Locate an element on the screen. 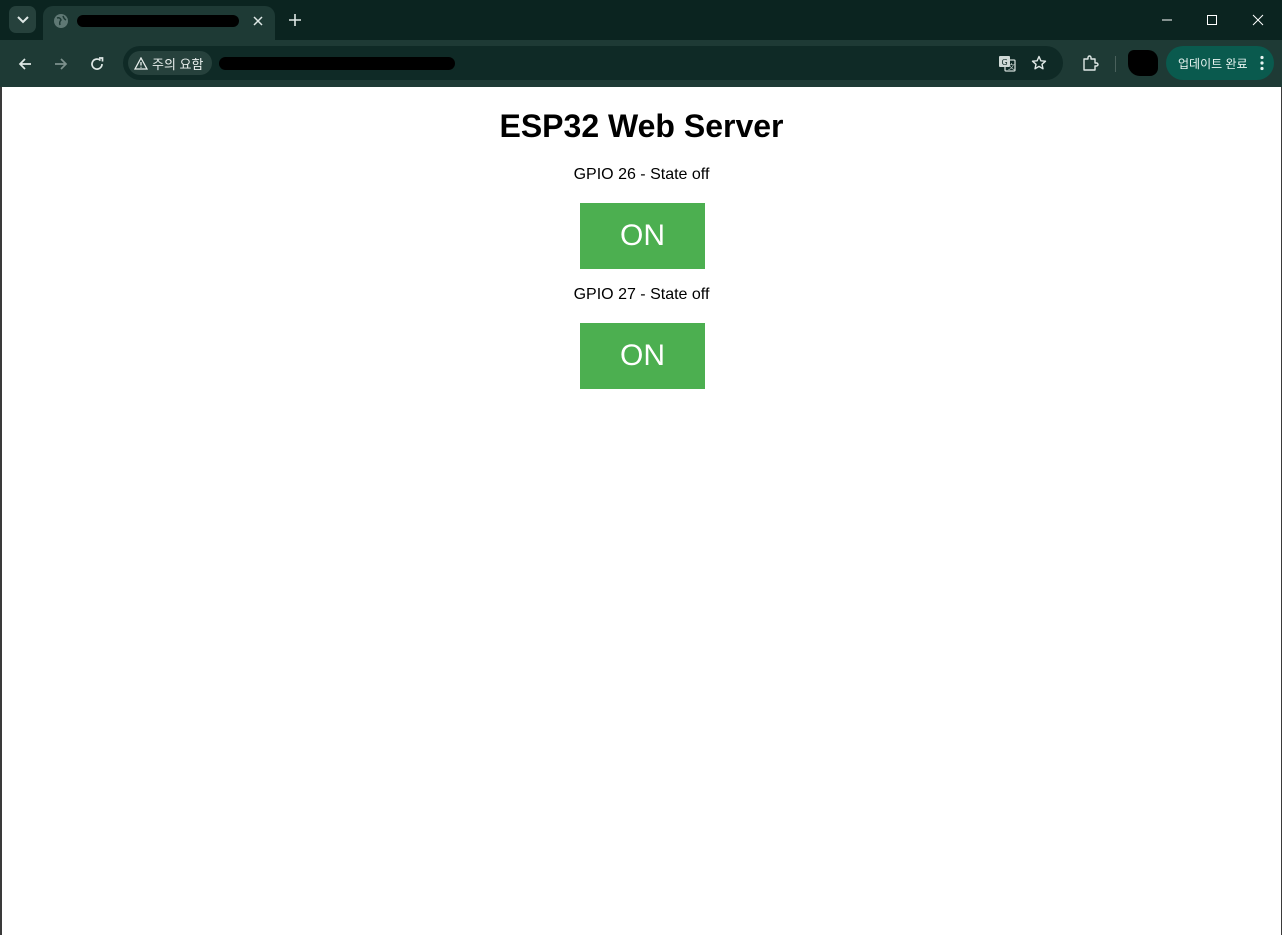 Image resolution: width=1282 pixels, height=935 pixels. back-button is located at coordinates (25, 64).